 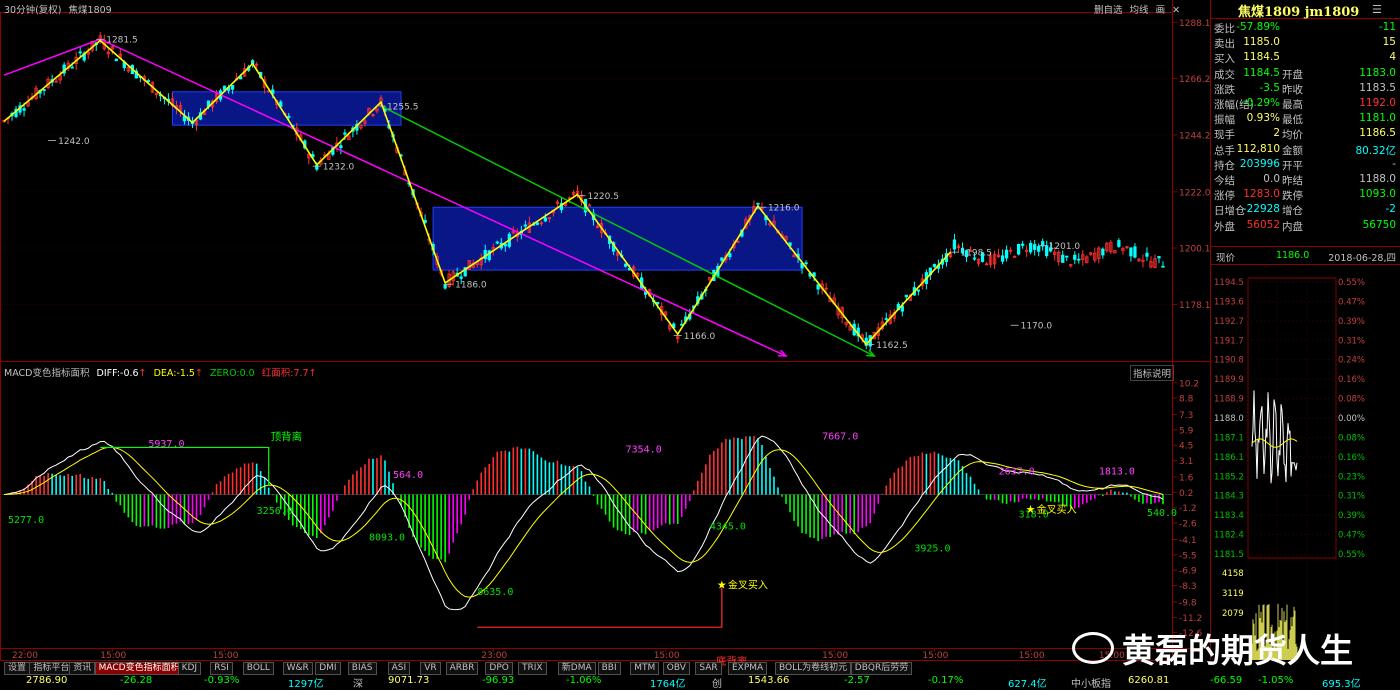 I want to click on macd-tick-label: 3.1, so click(x=1186, y=462).